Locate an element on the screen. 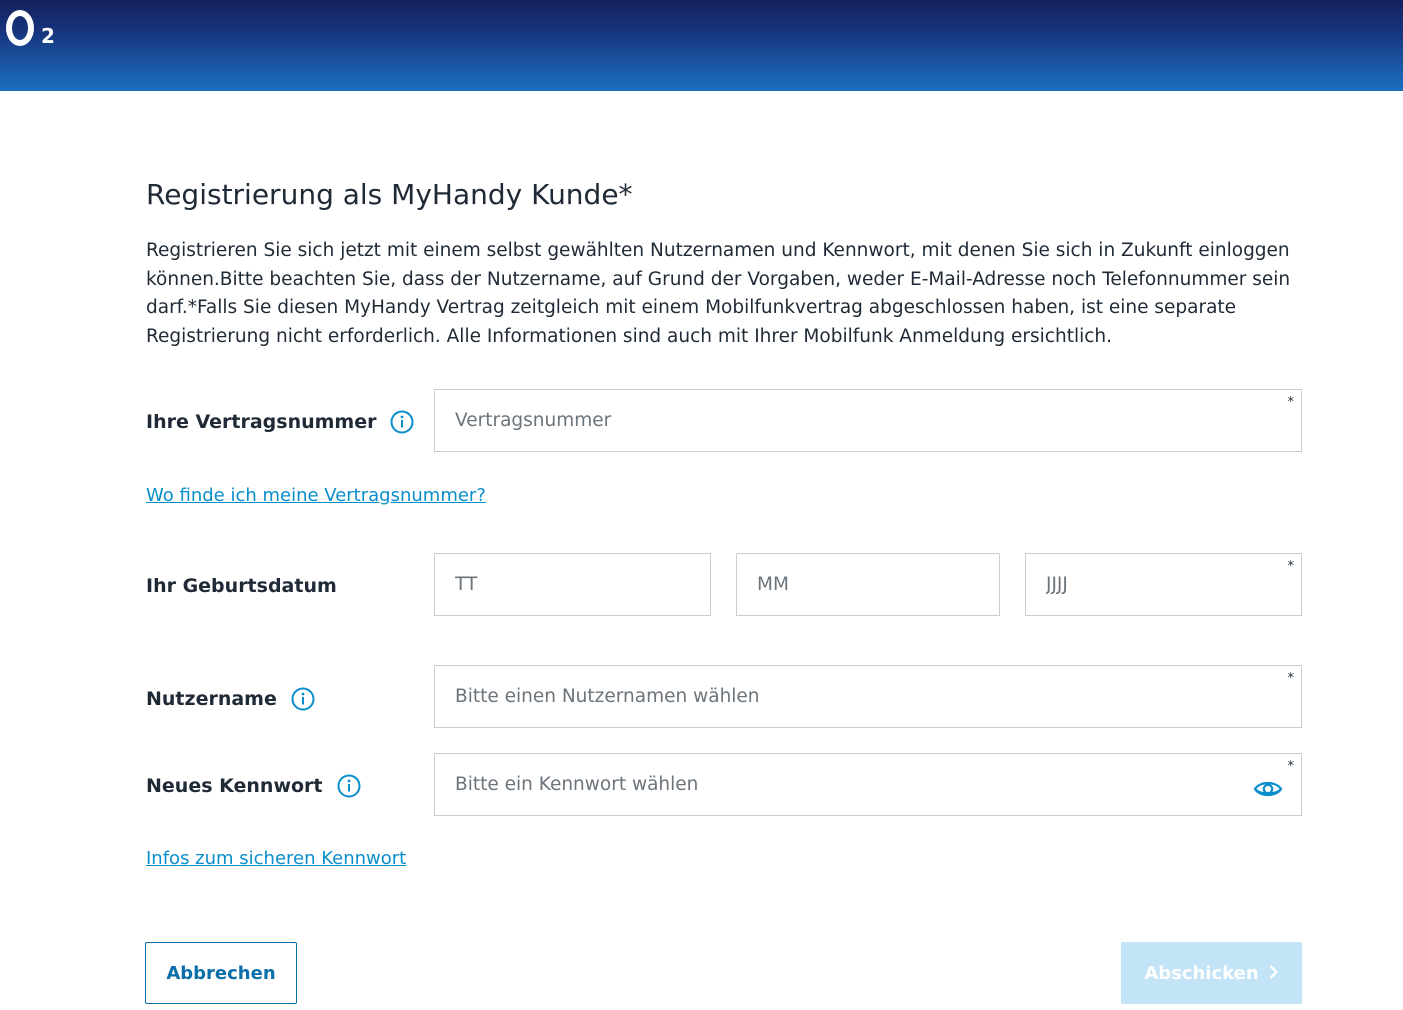 The width and height of the screenshot is (1403, 1010). birthdate-year-input is located at coordinates (1163, 584).